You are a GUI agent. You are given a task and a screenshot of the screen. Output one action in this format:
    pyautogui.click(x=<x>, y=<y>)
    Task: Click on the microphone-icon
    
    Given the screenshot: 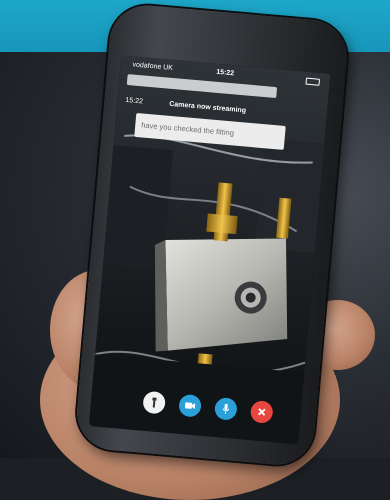 What is the action you would take?
    pyautogui.click(x=226, y=408)
    